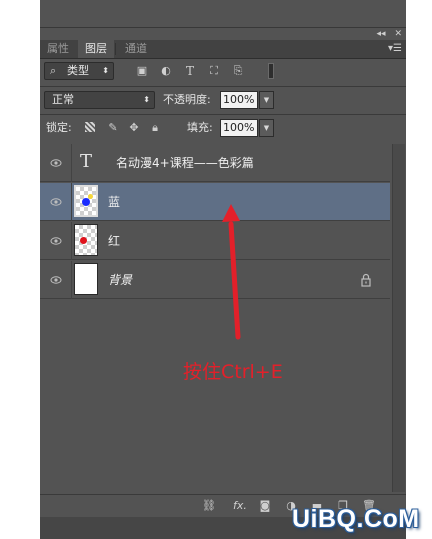 The image size is (432, 539). I want to click on lock-position-icon: ✥, so click(134, 128).